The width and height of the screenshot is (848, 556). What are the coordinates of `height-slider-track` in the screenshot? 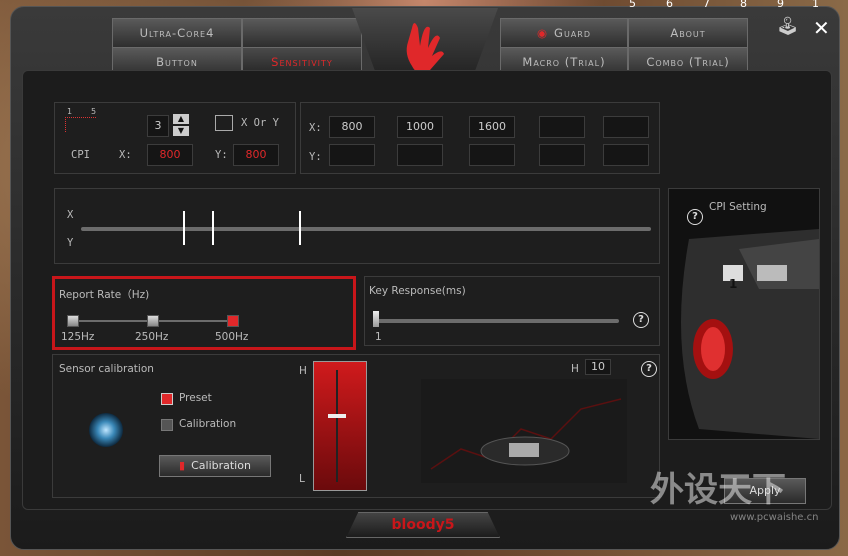 It's located at (337, 426).